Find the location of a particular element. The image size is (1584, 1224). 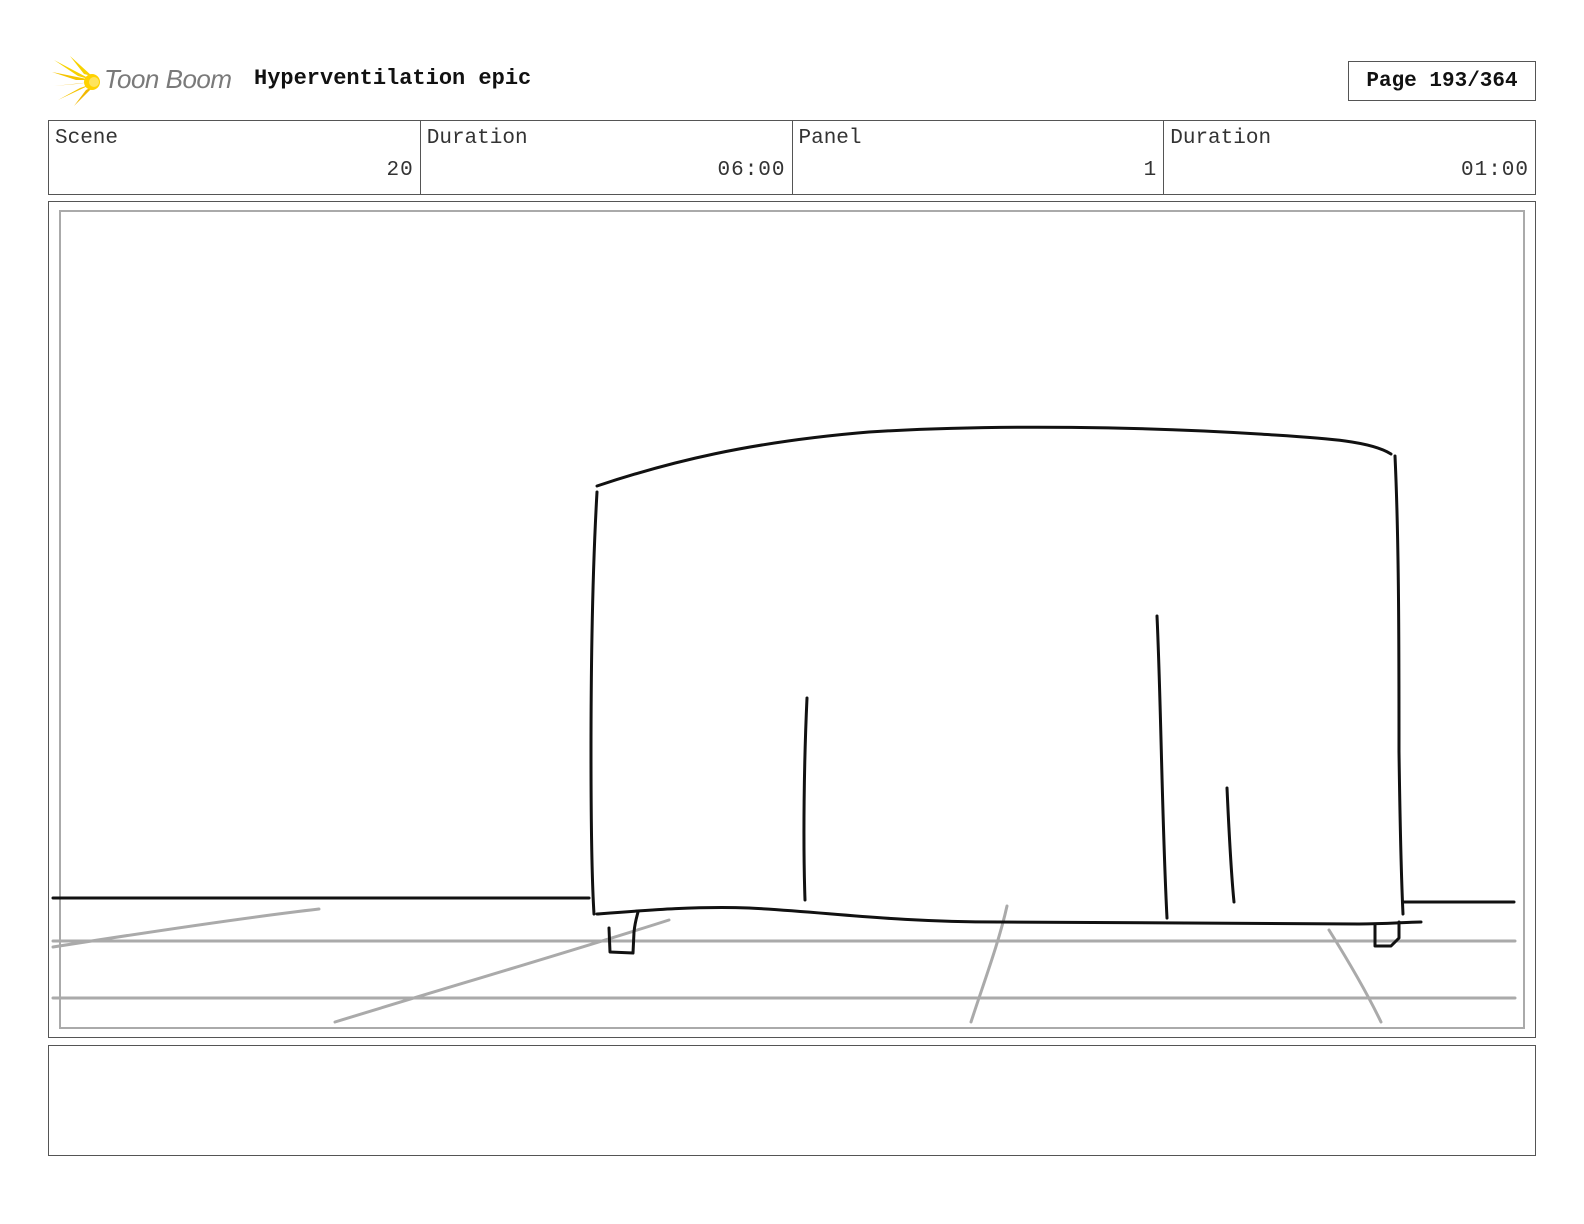

panel-duration-label: Duration is located at coordinates (1221, 138).